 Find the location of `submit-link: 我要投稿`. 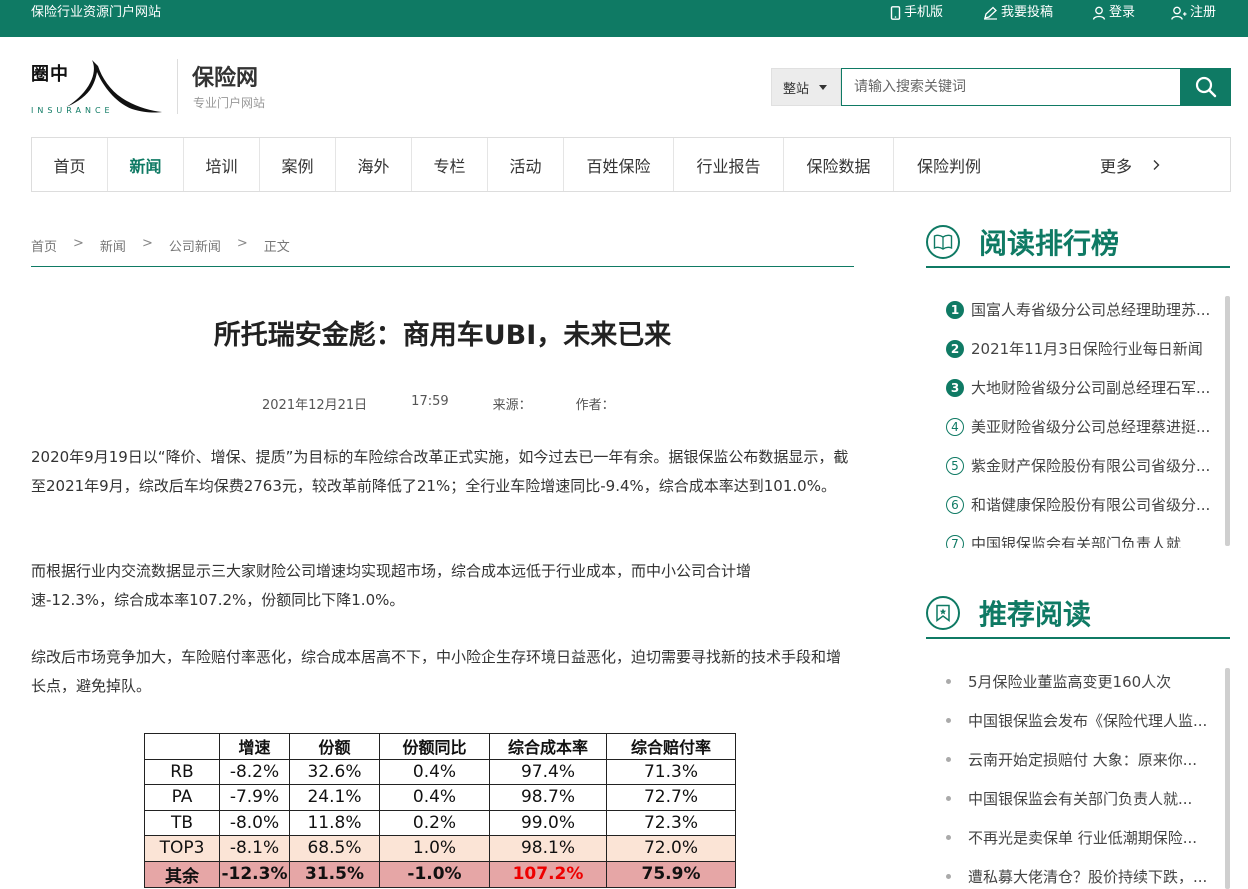

submit-link: 我要投稿 is located at coordinates (1018, 13).